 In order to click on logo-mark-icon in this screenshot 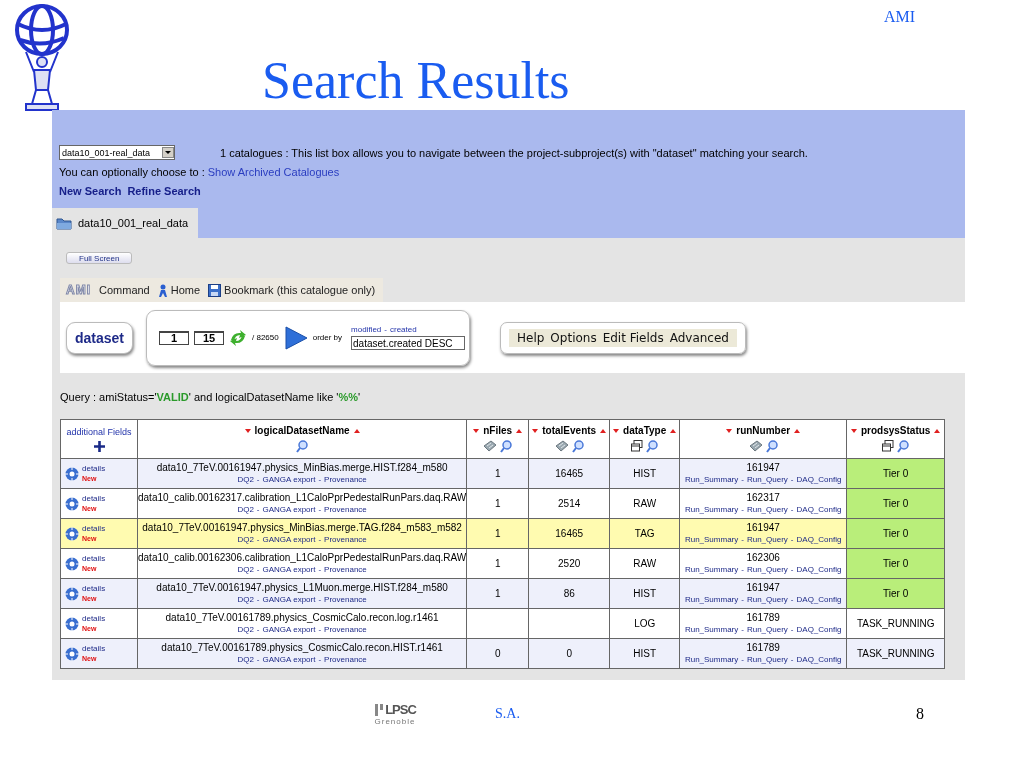, I will do `click(379, 709)`.